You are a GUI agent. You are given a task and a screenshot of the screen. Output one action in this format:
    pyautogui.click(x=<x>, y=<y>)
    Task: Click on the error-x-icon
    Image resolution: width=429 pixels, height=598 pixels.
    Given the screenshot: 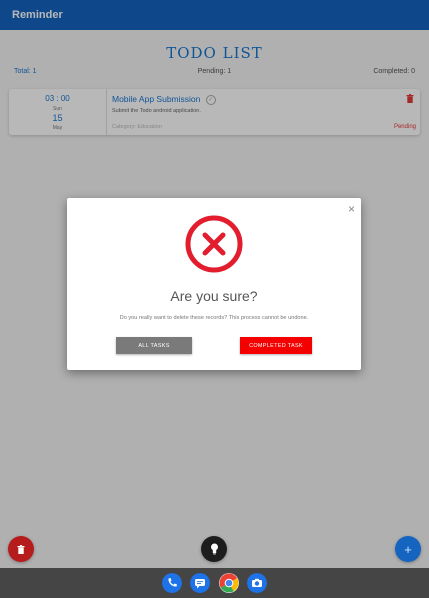 What is the action you would take?
    pyautogui.click(x=214, y=244)
    